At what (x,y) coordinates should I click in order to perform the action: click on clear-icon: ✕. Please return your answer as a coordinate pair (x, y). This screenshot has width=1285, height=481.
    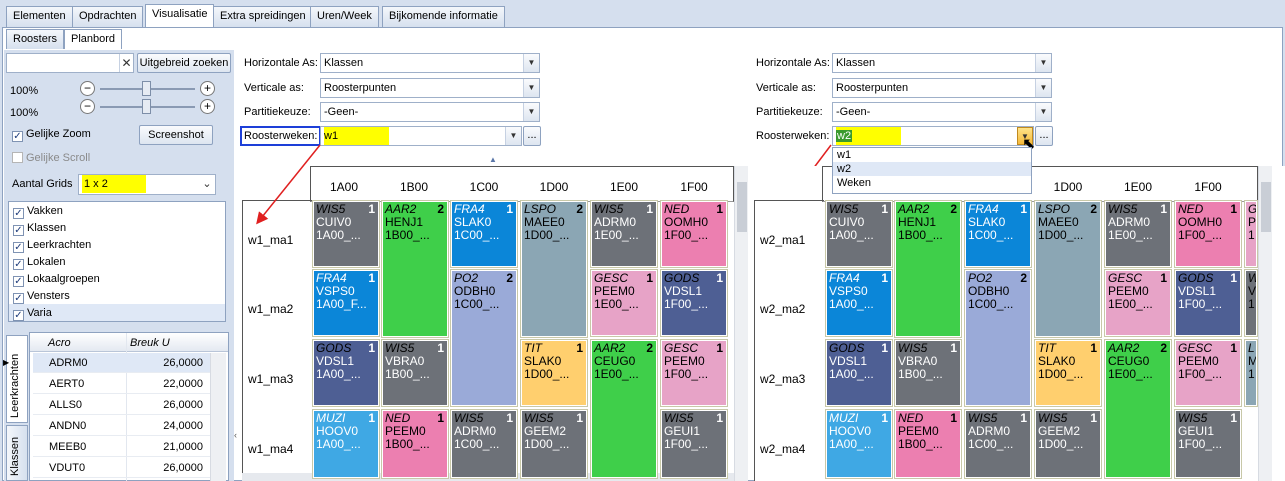
    Looking at the image, I should click on (126, 63).